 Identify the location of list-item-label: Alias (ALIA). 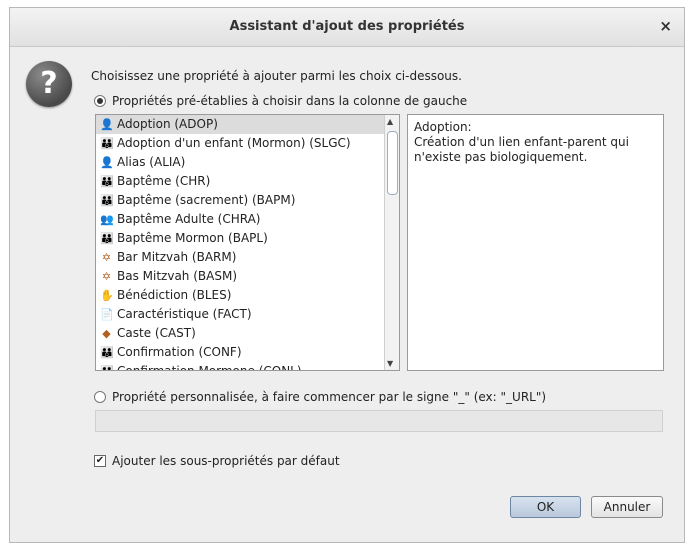
(151, 162).